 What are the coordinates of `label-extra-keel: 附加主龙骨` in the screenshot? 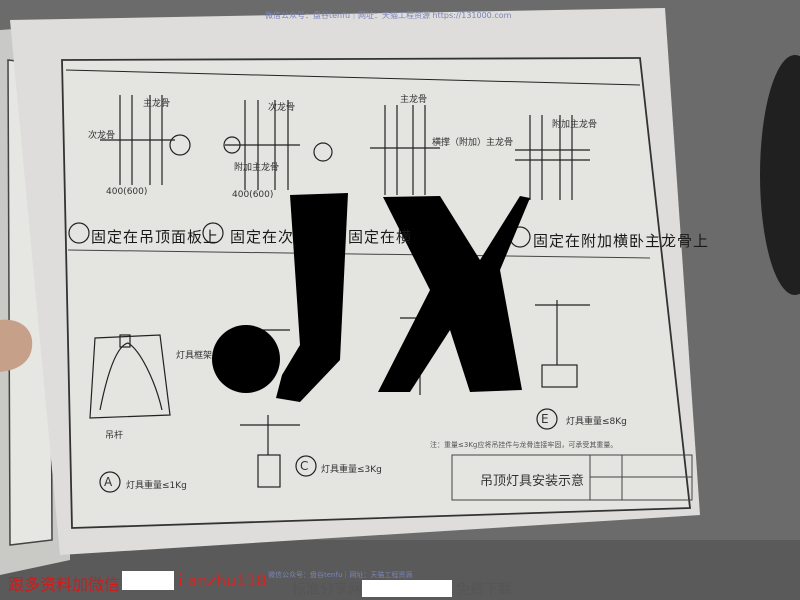 It's located at (257, 168).